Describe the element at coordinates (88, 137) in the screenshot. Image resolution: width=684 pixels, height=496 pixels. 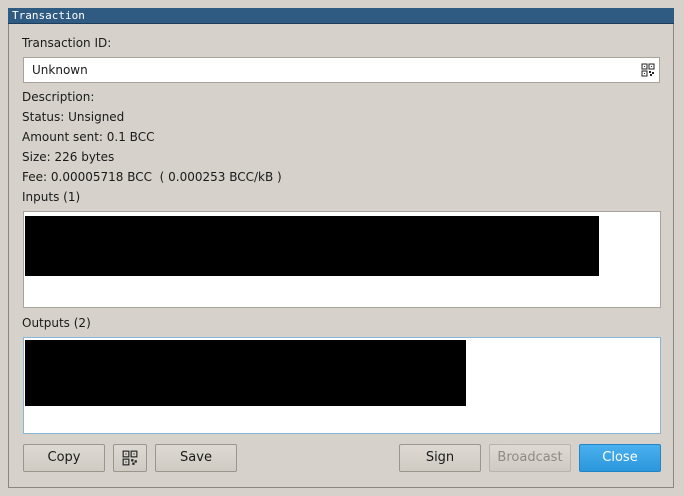
I see `amount-label: Amount sent: 0.1 BCC` at that location.